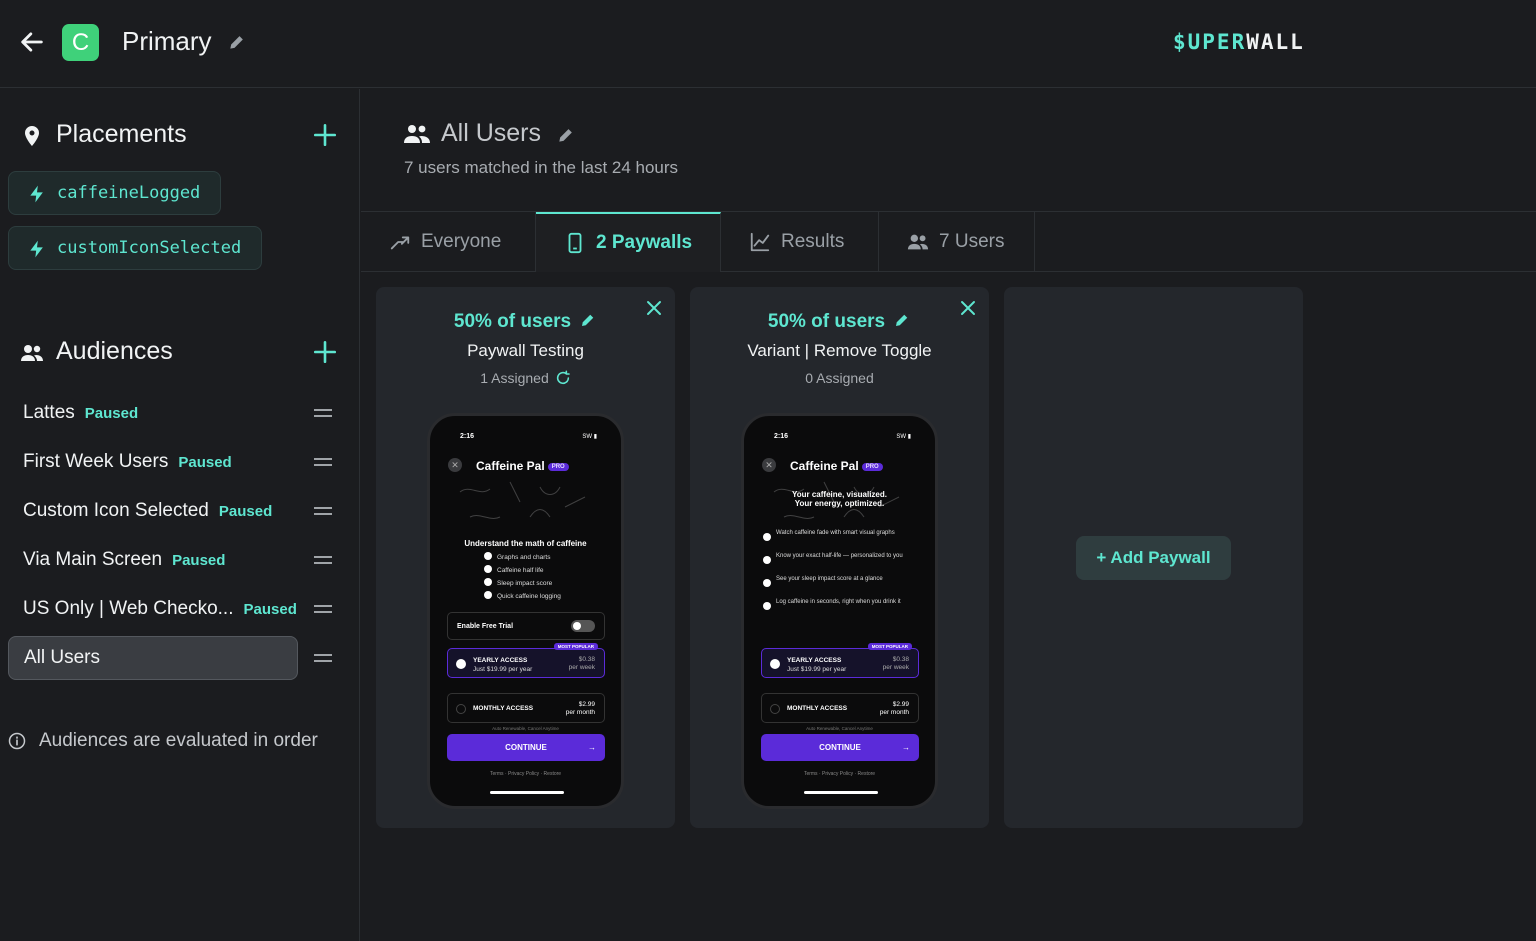 The width and height of the screenshot is (1536, 941). Describe the element at coordinates (1275, 42) in the screenshot. I see `logo-part-2: WALL` at that location.